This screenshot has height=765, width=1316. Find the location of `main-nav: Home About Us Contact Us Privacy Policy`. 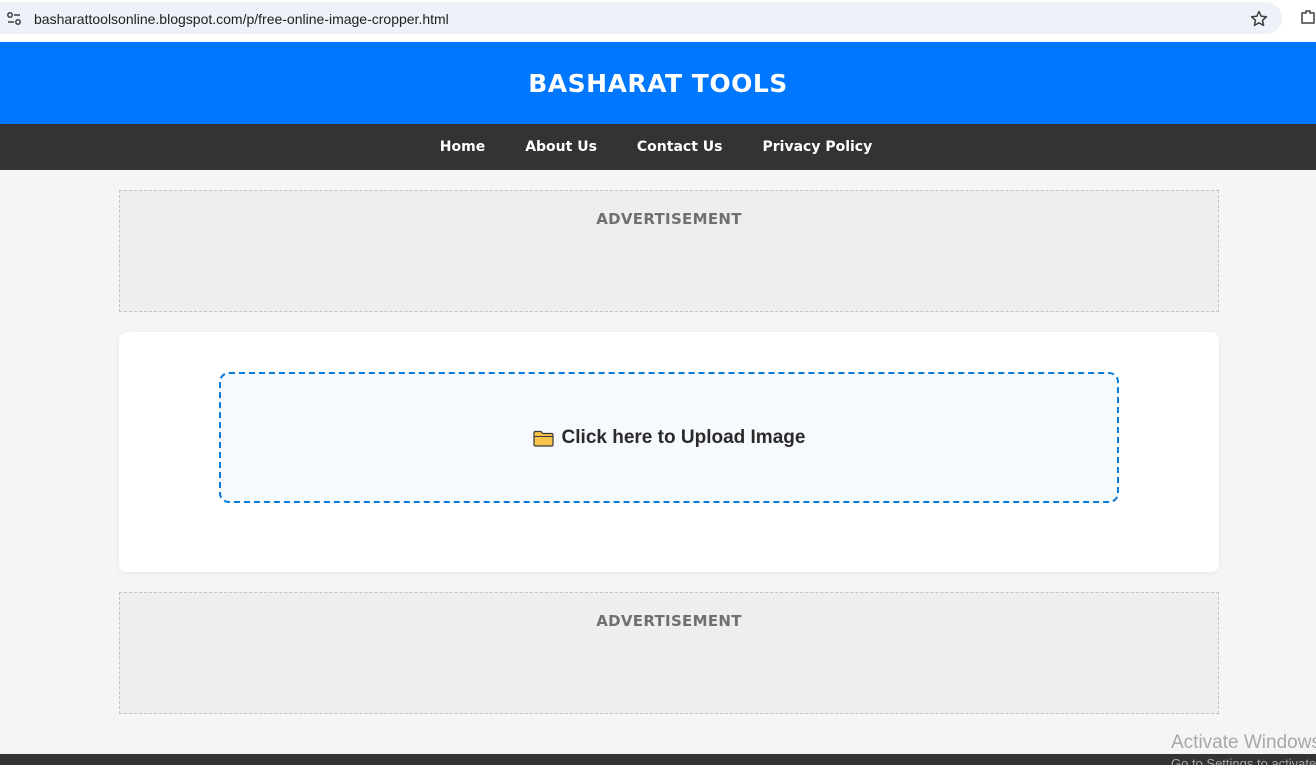

main-nav: Home About Us Contact Us Privacy Policy is located at coordinates (658, 147).